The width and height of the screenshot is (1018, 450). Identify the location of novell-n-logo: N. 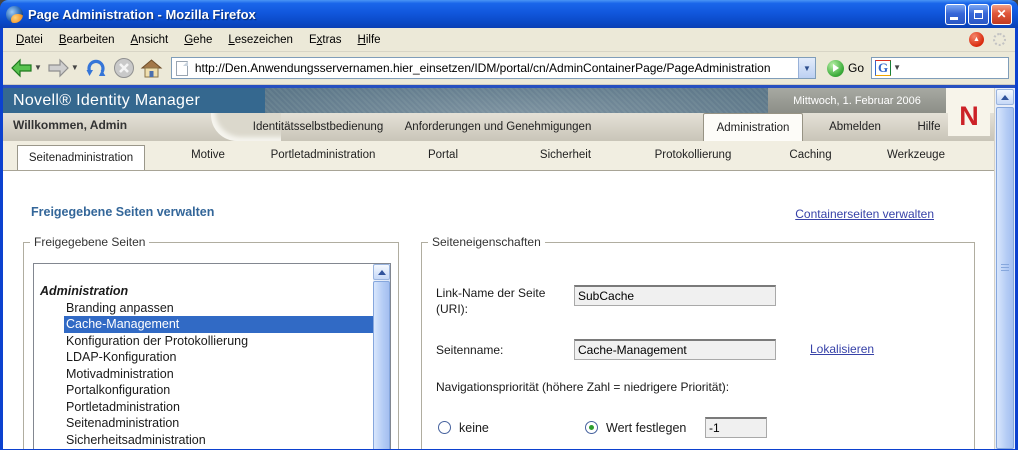
(969, 116).